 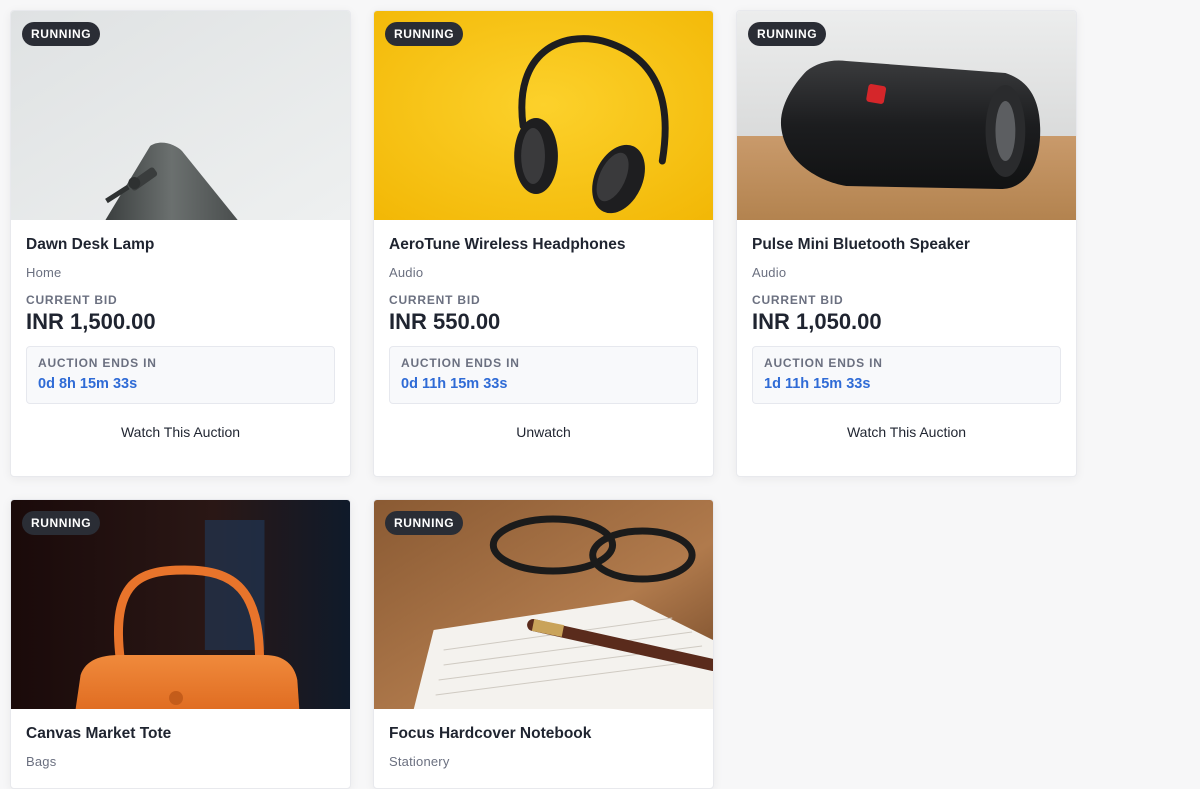 I want to click on lamp-image: RUNNING, so click(x=180, y=115).